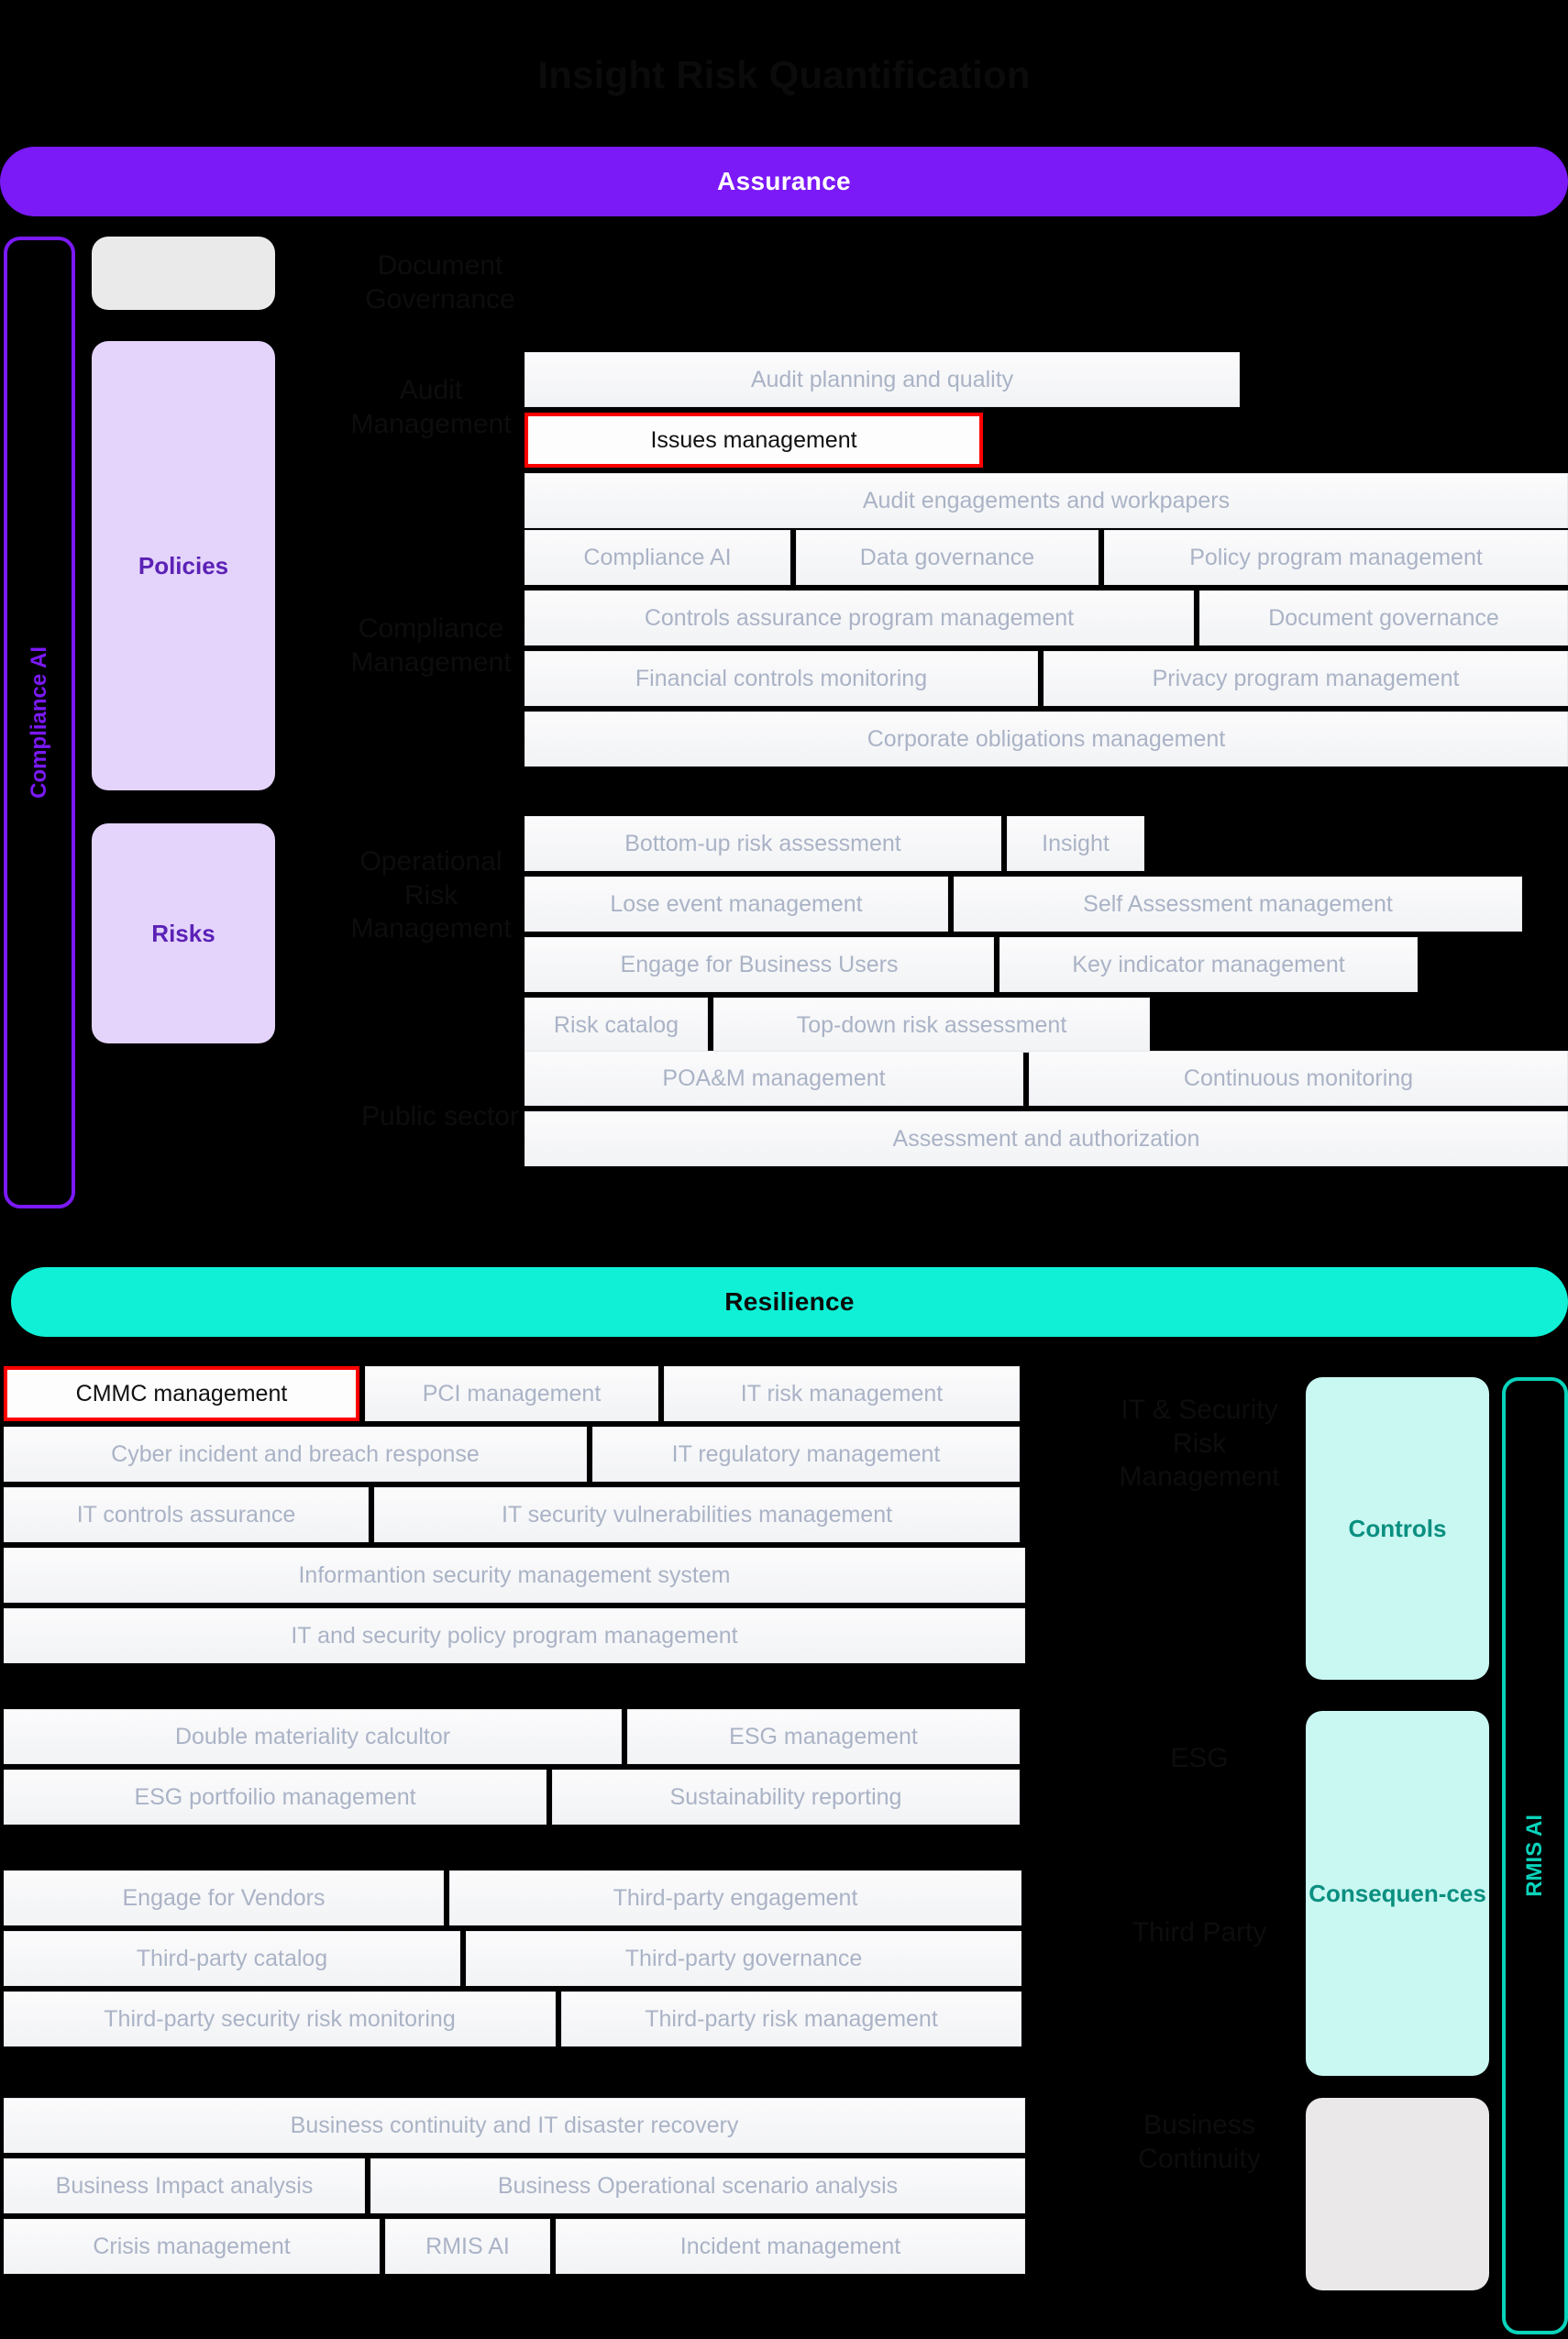 Image resolution: width=1568 pixels, height=2339 pixels. I want to click on capability-tile-label: Financial controls monitoring, so click(782, 678).